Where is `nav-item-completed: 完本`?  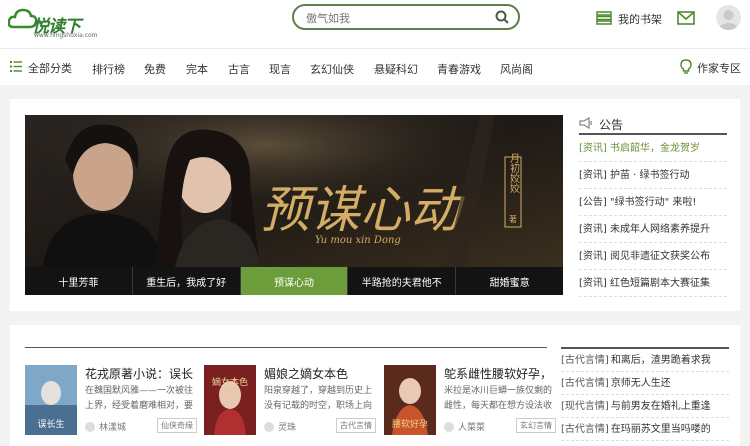
nav-item-completed: 完本 is located at coordinates (197, 69).